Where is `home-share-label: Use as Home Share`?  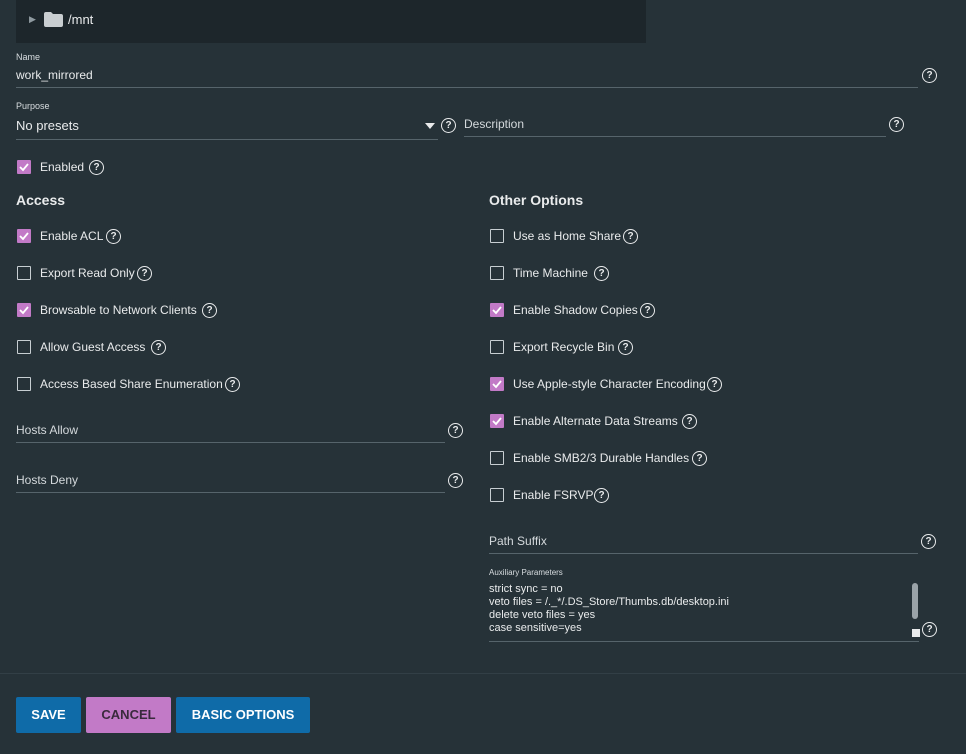
home-share-label: Use as Home Share is located at coordinates (567, 236).